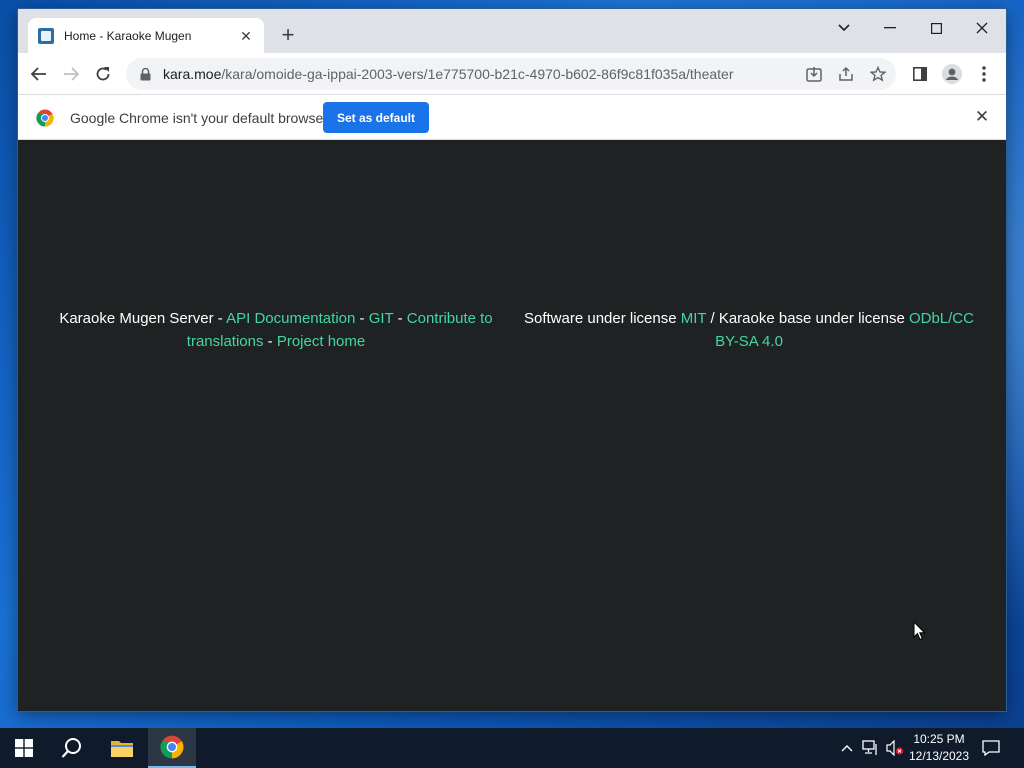 This screenshot has width=1024, height=768. I want to click on forward-button, so click(71, 74).